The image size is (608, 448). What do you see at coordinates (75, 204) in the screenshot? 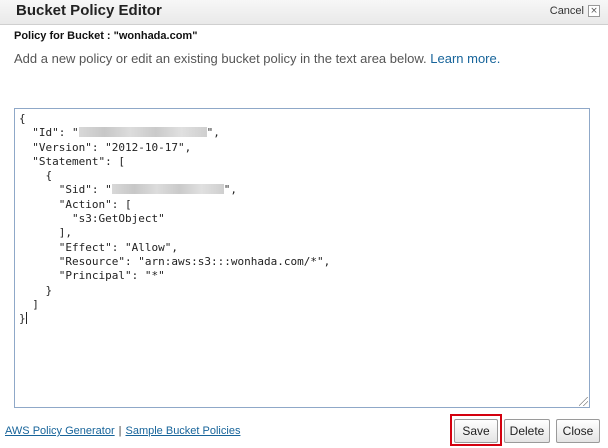
I see `policy-line: "Action": [` at bounding box center [75, 204].